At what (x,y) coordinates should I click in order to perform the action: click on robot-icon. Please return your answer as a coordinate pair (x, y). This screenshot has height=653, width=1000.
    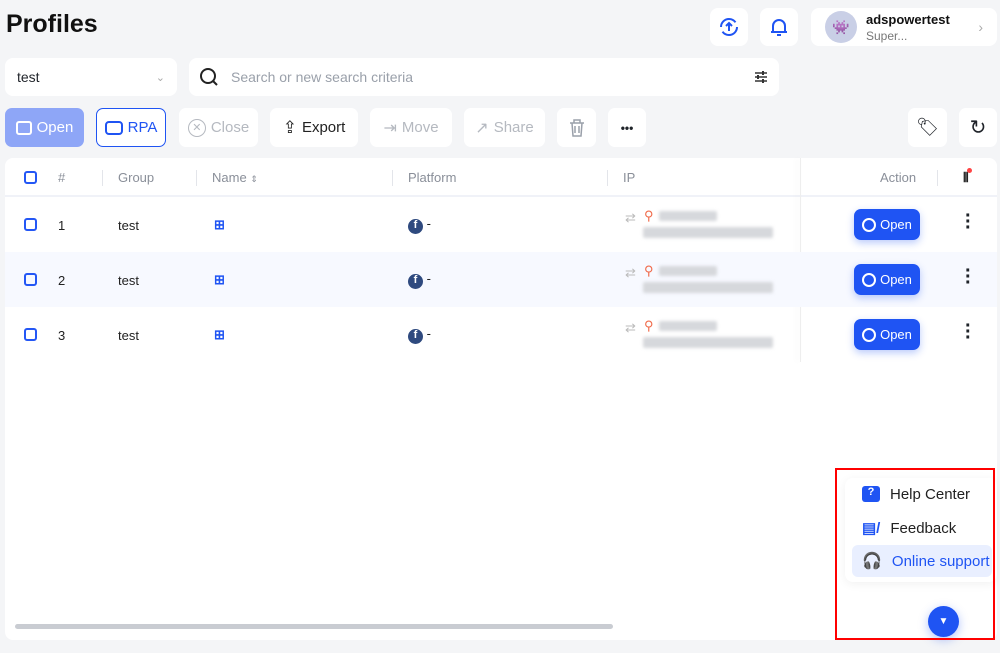
    Looking at the image, I should click on (113, 127).